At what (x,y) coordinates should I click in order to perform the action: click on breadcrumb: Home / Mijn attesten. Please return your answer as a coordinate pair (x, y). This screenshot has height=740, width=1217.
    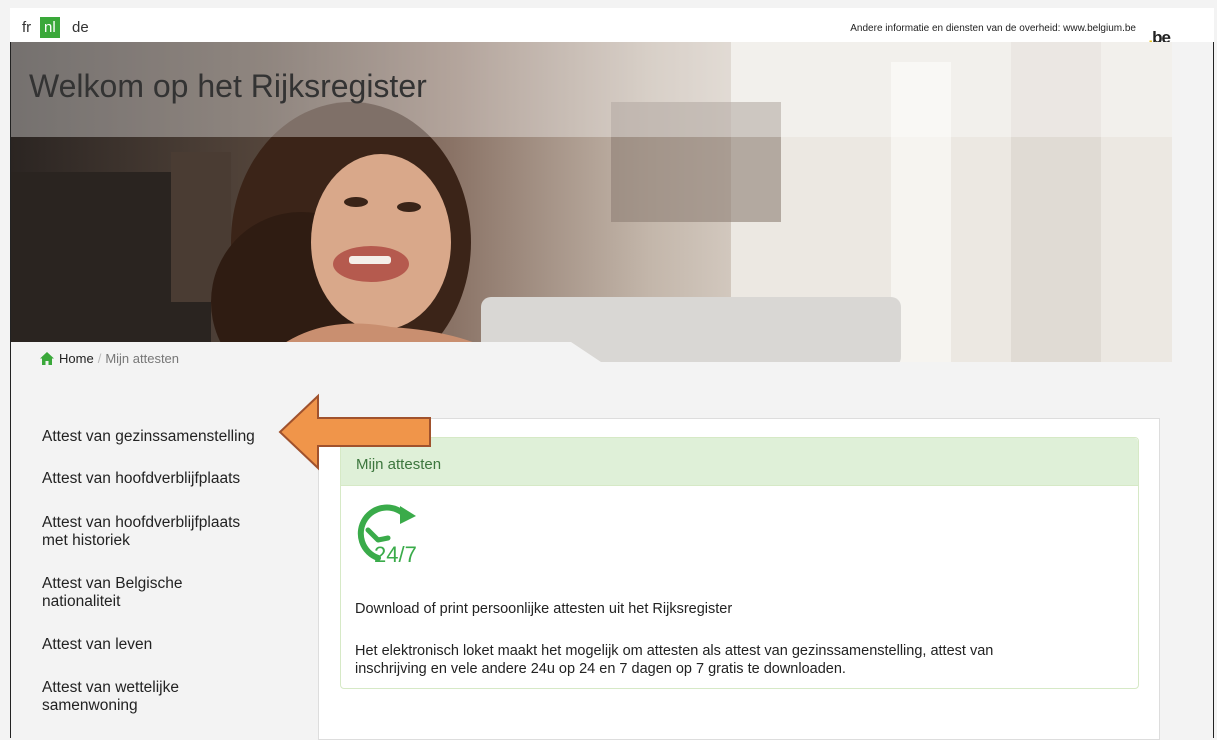
    Looking at the image, I should click on (109, 359).